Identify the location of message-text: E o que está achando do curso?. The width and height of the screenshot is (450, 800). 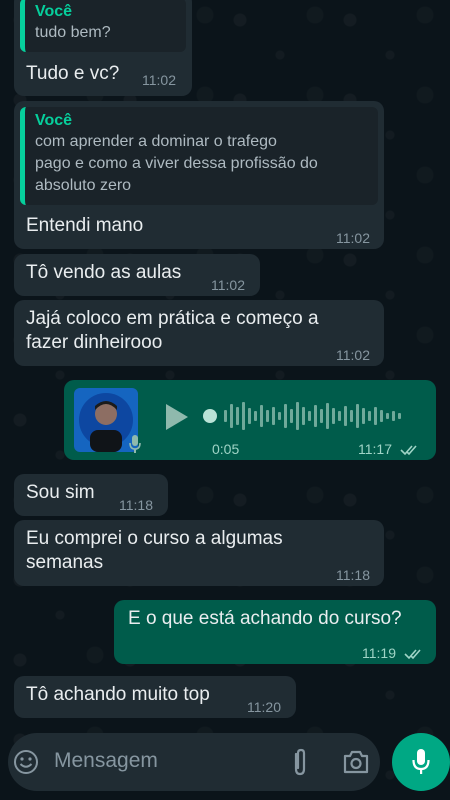
(265, 618).